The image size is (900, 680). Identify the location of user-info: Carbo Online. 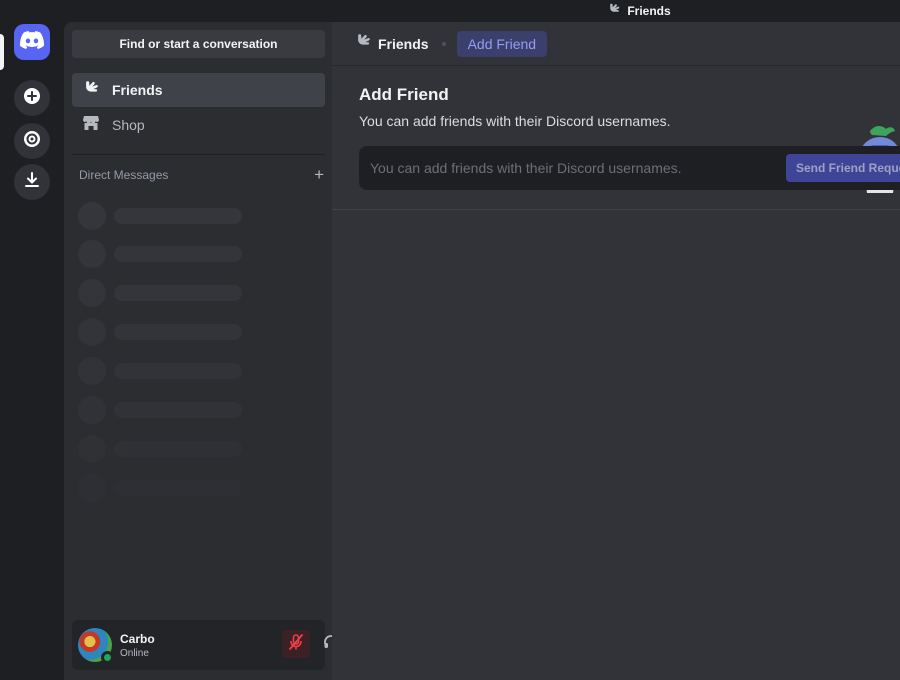
(137, 645).